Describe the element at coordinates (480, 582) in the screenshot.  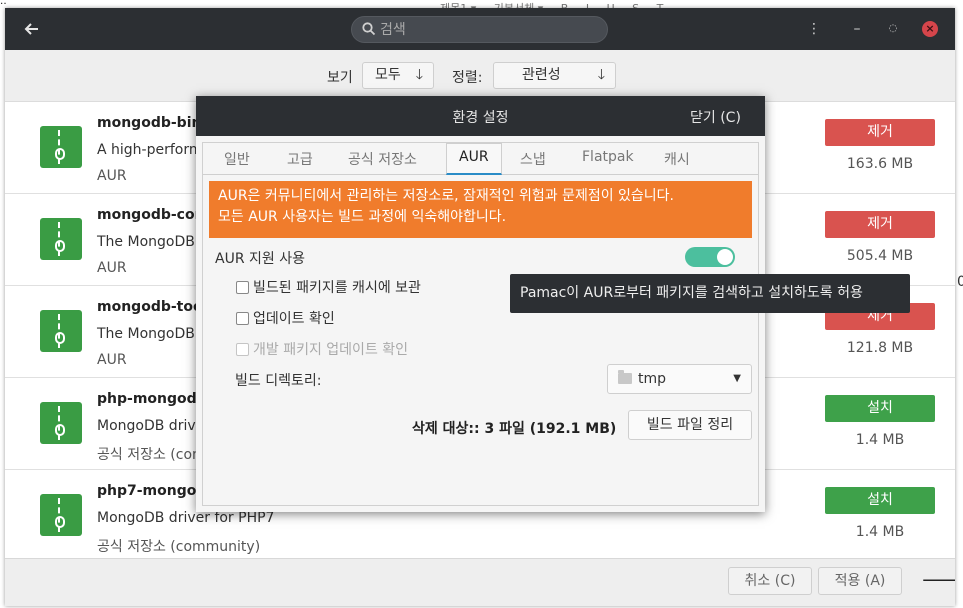
I see `transaction-bar: 취소 (C) 적용 (A) 🡒` at that location.